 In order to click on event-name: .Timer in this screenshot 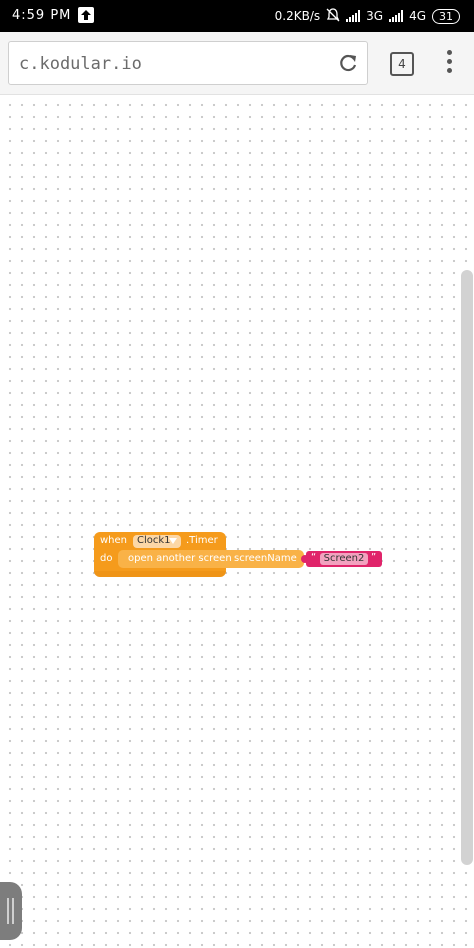, I will do `click(202, 540)`.